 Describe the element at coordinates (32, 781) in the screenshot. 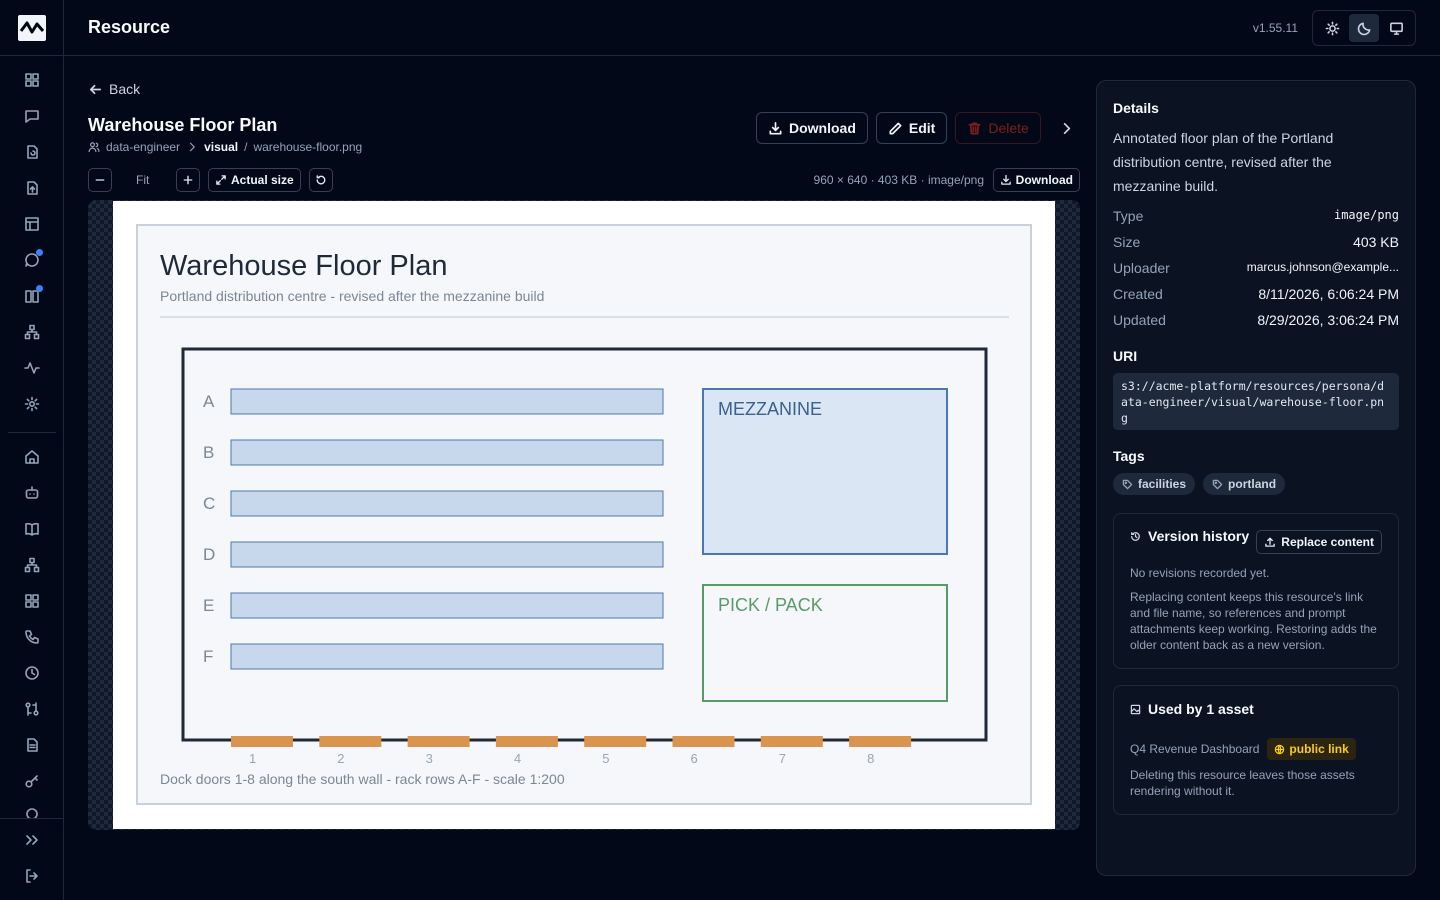

I see `key-icon` at that location.